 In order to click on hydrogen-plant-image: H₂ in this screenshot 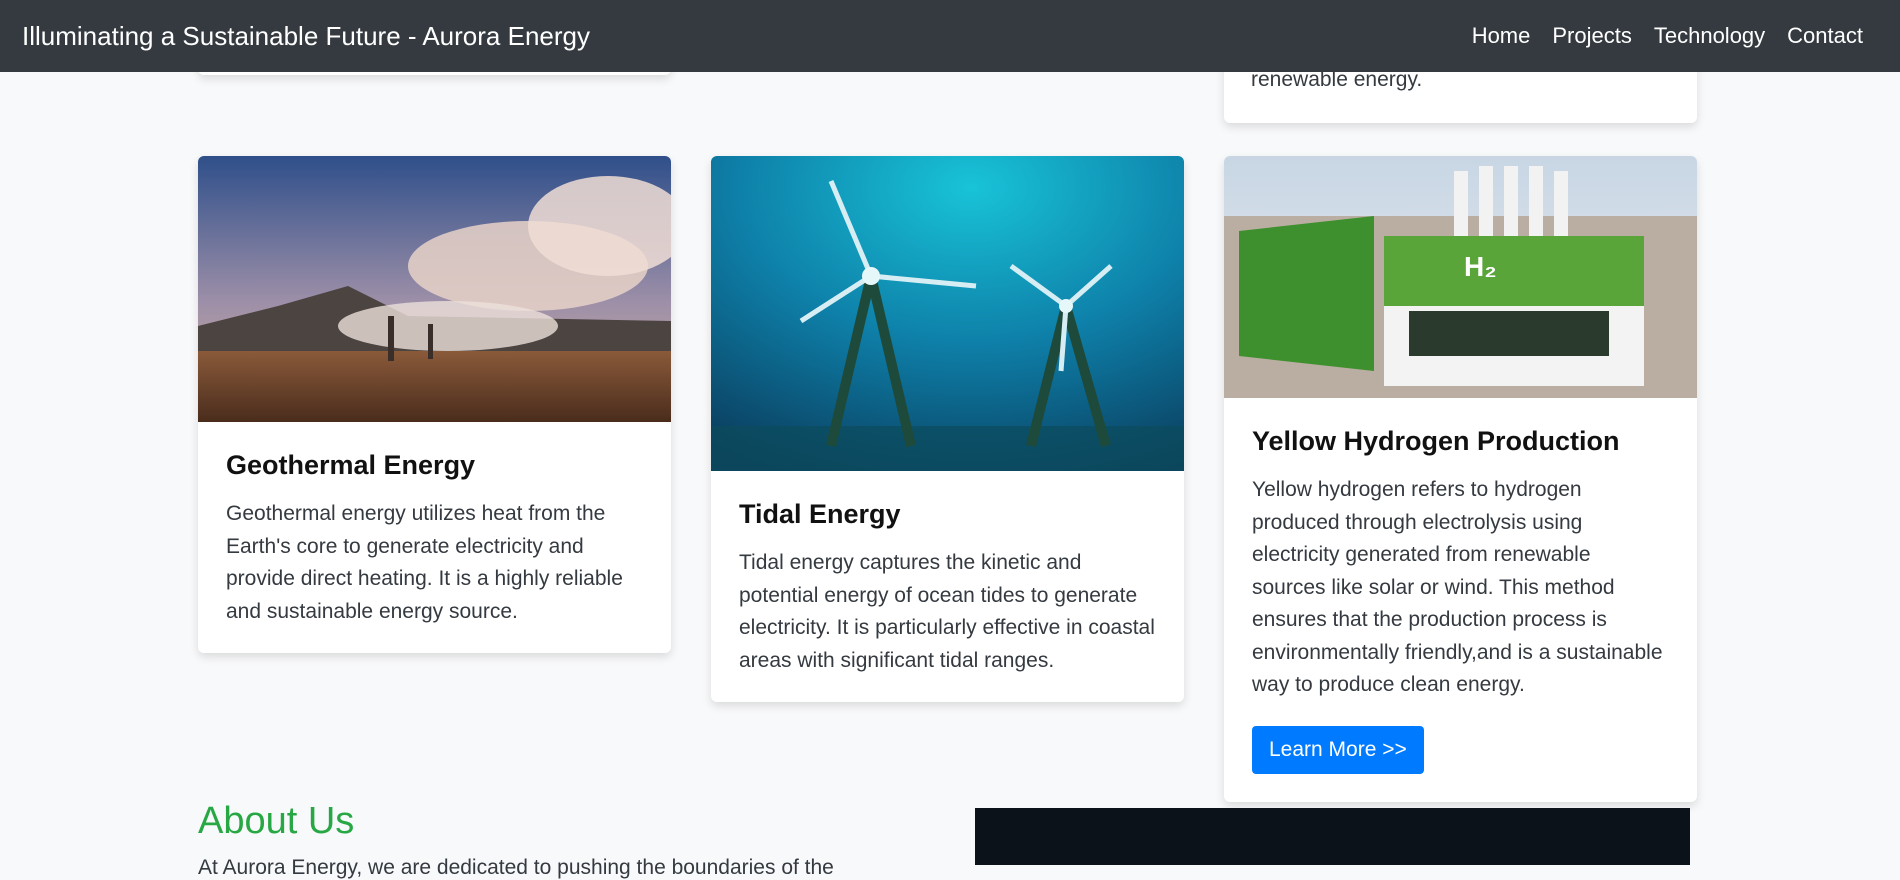, I will do `click(1460, 277)`.